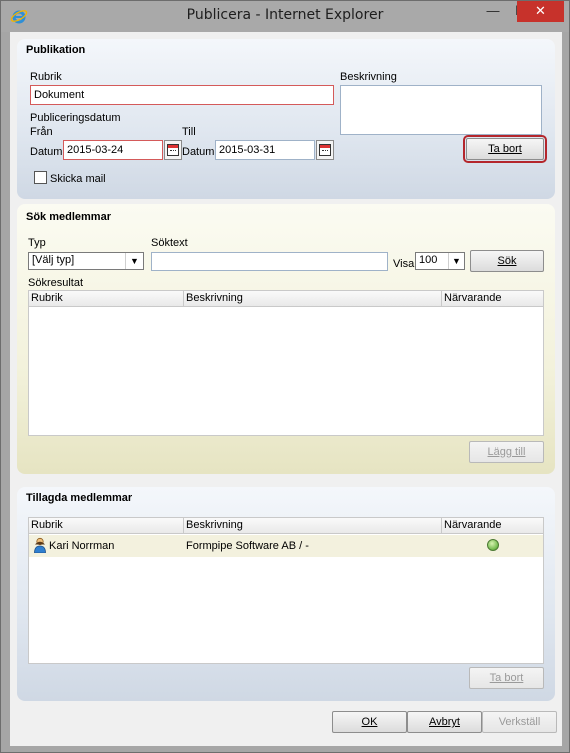 The image size is (570, 753). I want to click on verkstall-button: Verkställ, so click(519, 722).